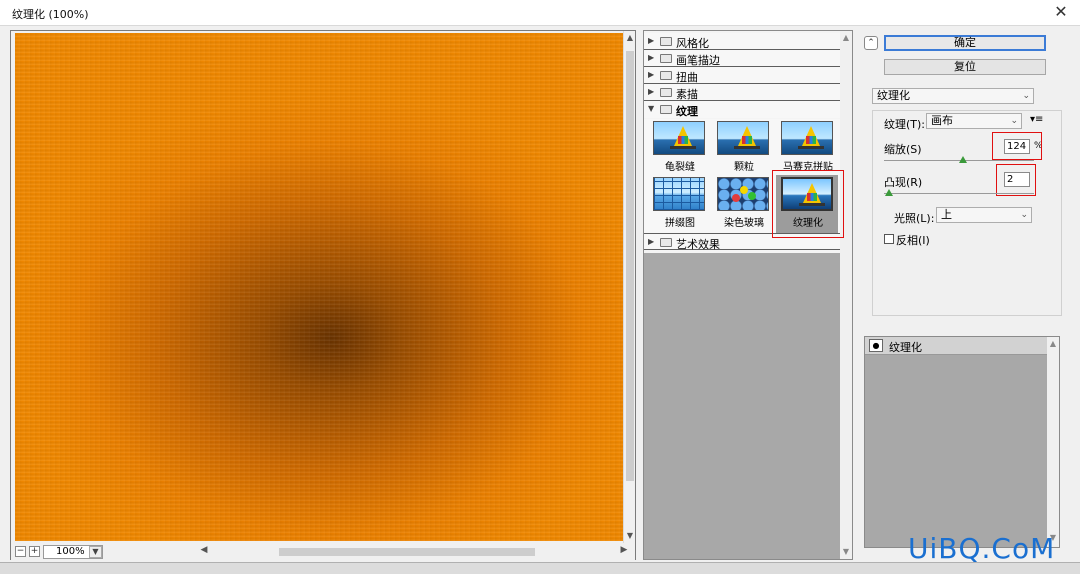  I want to click on relief-slider-knob, so click(889, 192).